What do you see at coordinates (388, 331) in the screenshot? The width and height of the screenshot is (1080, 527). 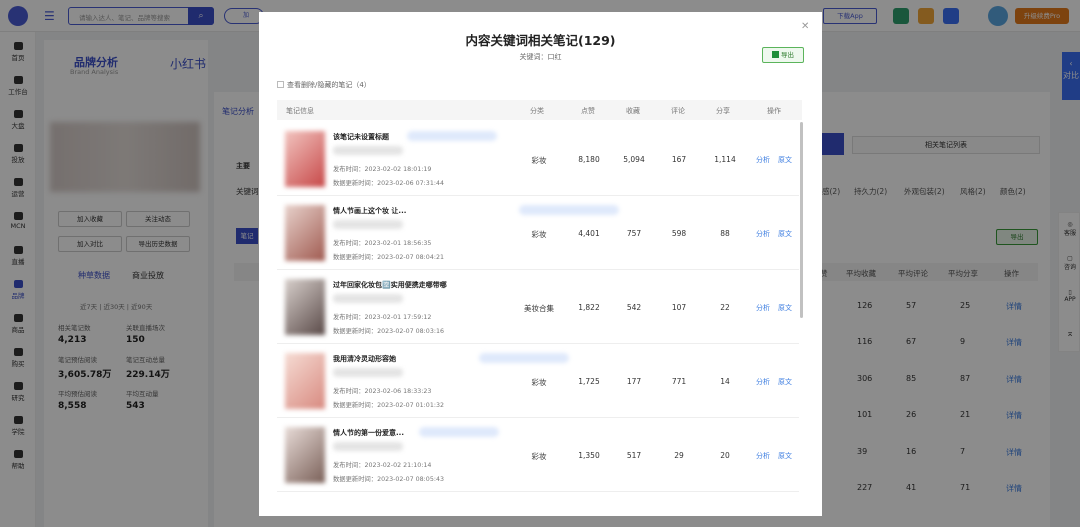 I see `data-update-time: 数据更新时间：2023-02-07 08:03:16` at bounding box center [388, 331].